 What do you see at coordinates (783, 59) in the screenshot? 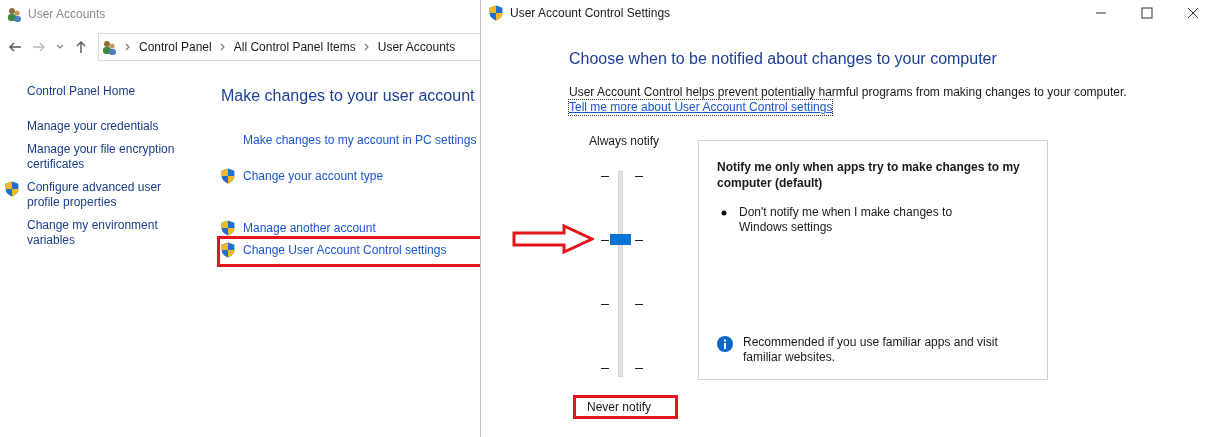
I see `dialog-heading: Choose when to be notified about changes to your computer` at bounding box center [783, 59].